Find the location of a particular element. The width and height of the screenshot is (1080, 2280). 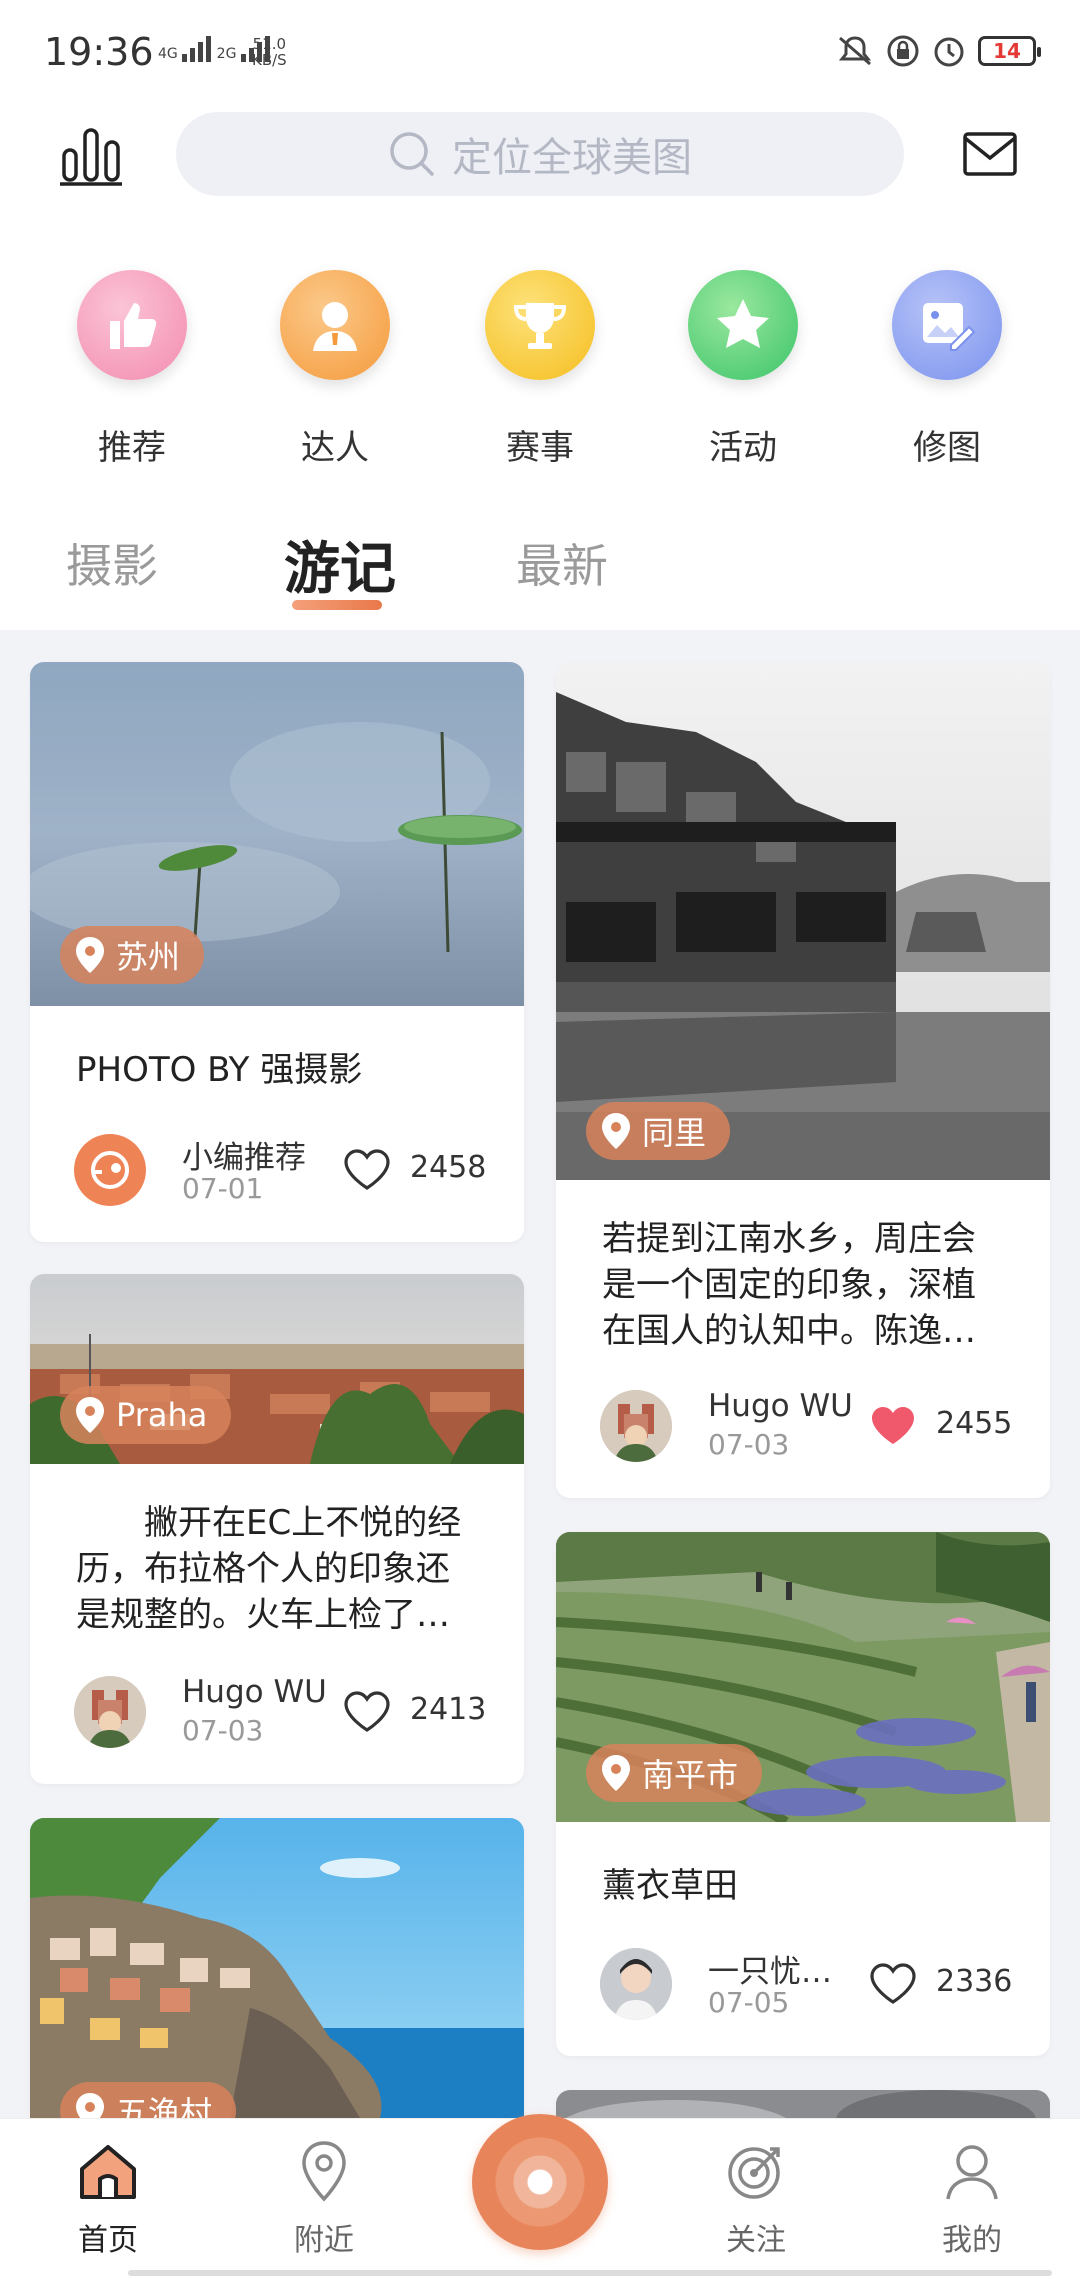

card-meta: 小编推荐 07-01 2458 is located at coordinates (277, 1177).